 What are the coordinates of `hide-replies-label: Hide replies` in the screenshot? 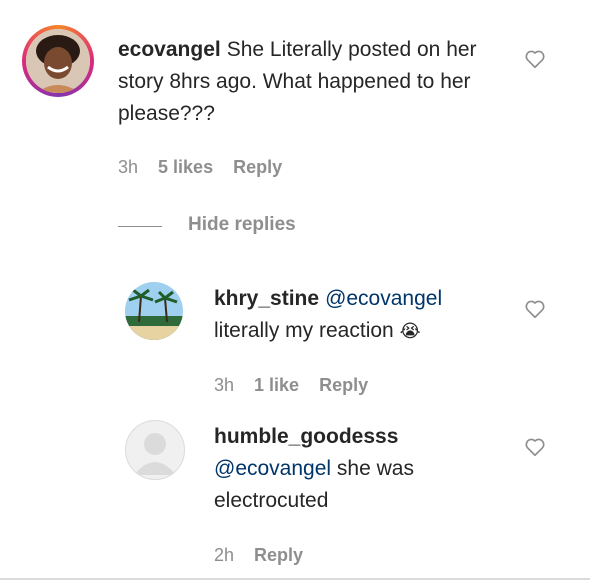 It's located at (242, 225).